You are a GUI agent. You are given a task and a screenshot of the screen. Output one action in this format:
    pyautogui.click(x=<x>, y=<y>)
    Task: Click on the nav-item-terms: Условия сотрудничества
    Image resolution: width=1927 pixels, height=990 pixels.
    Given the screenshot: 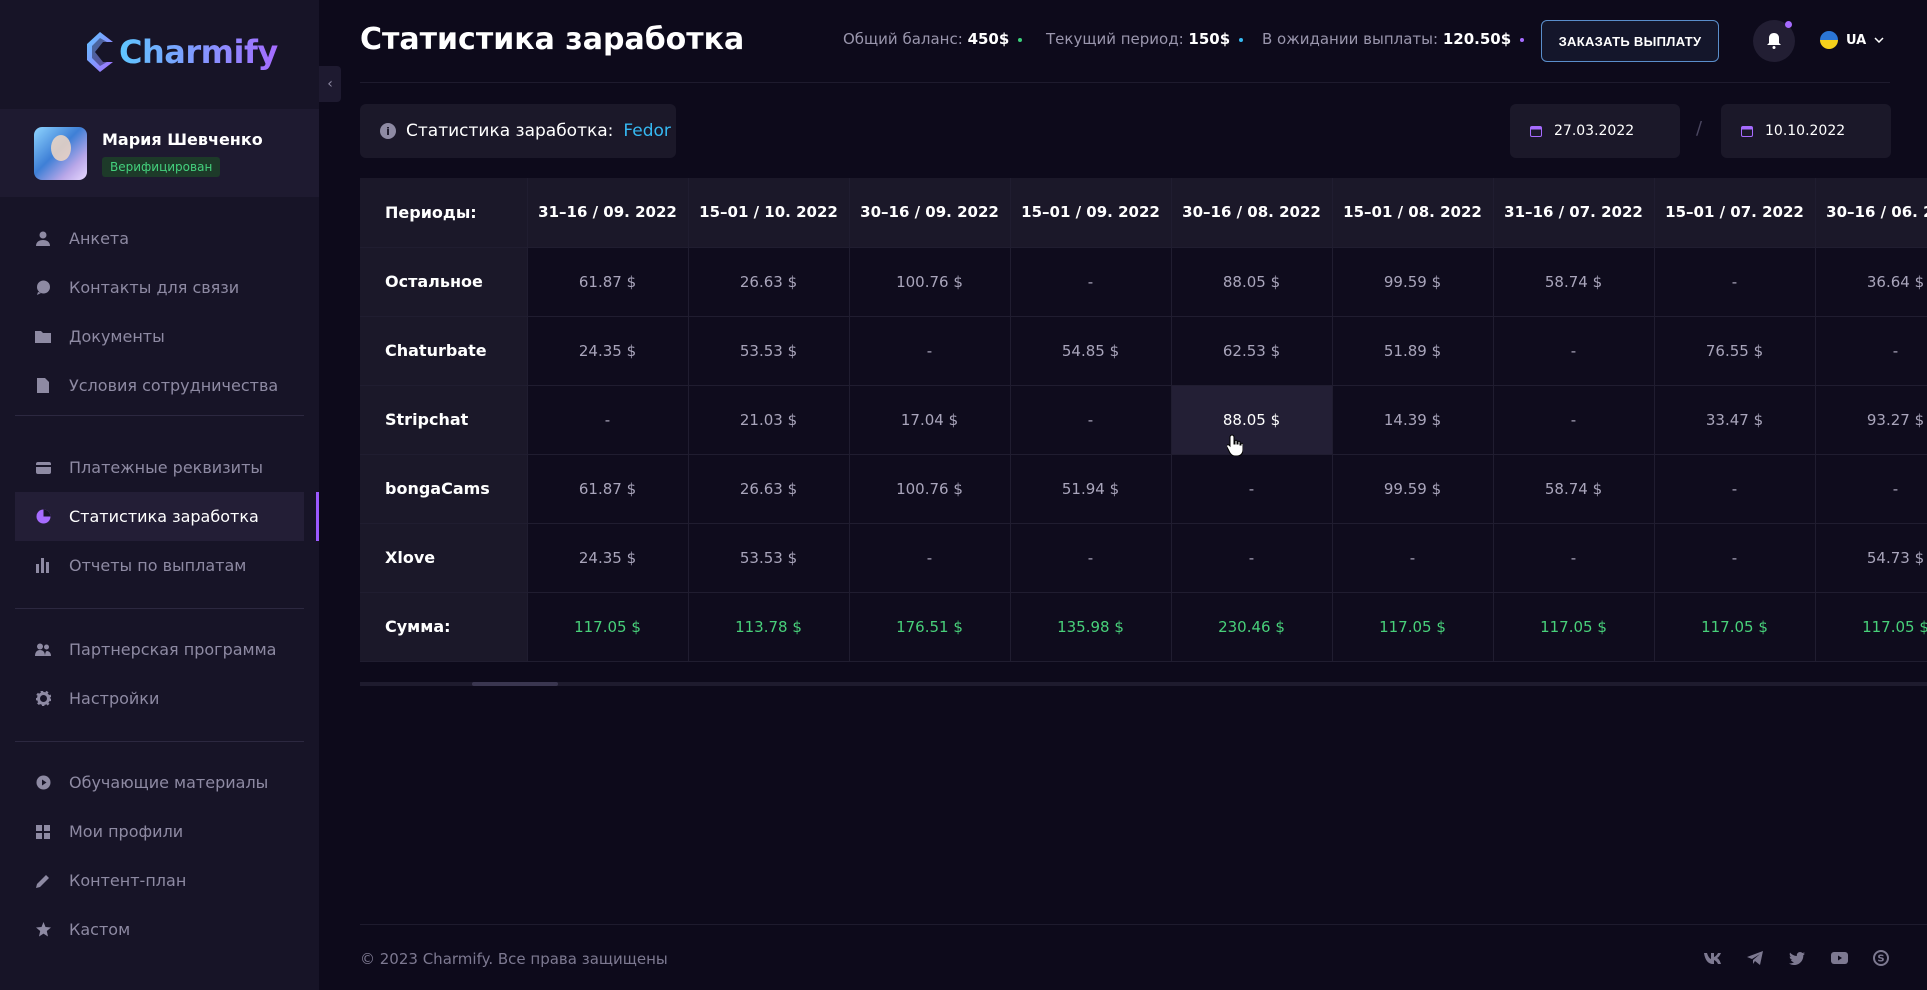 What is the action you would take?
    pyautogui.click(x=159, y=385)
    